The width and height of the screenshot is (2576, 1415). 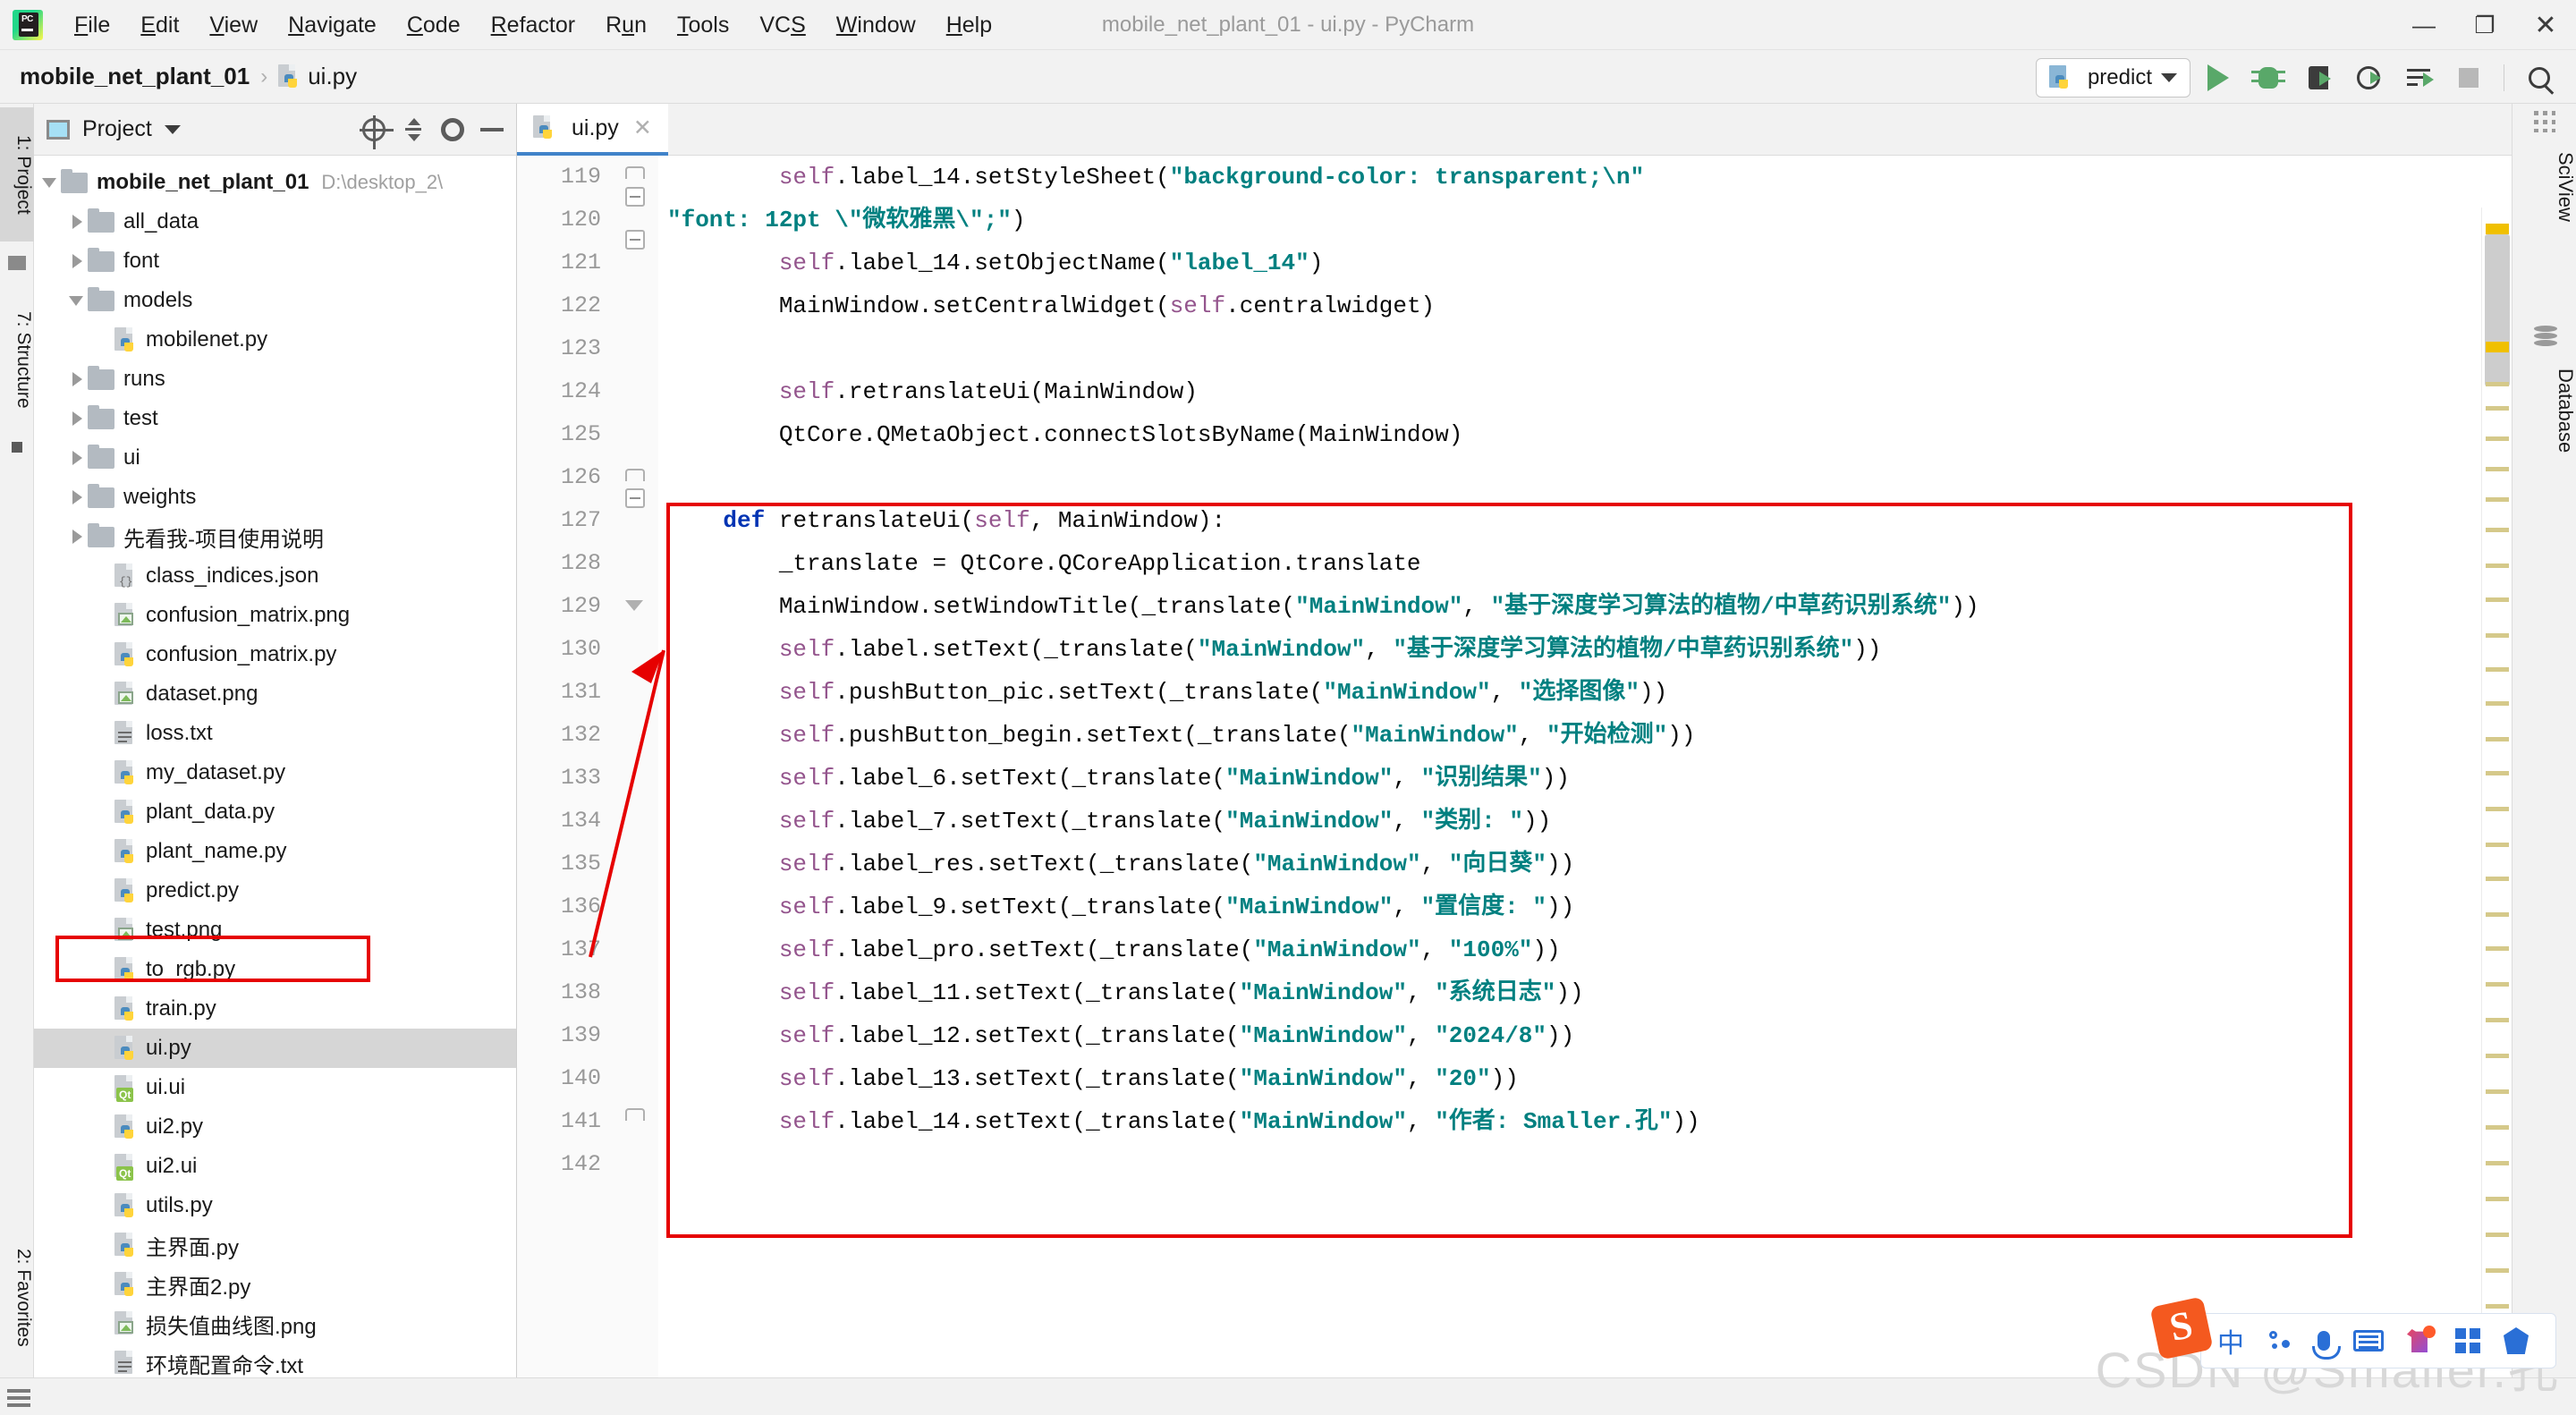 I want to click on code-line: self.label_14.setObjectName("label_14"), so click(x=1589, y=262).